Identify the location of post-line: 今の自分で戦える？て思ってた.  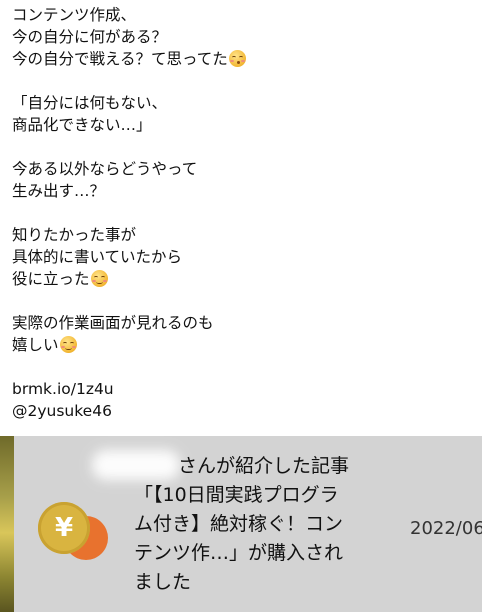
(242, 59).